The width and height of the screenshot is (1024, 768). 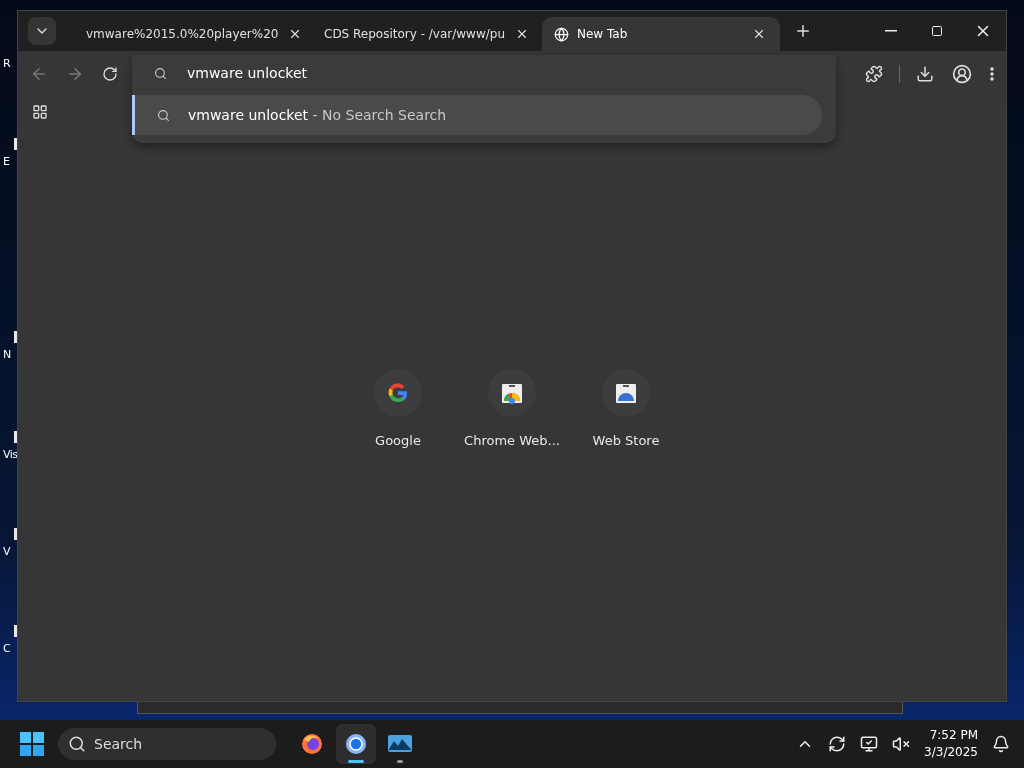 I want to click on extensions-button, so click(x=874, y=74).